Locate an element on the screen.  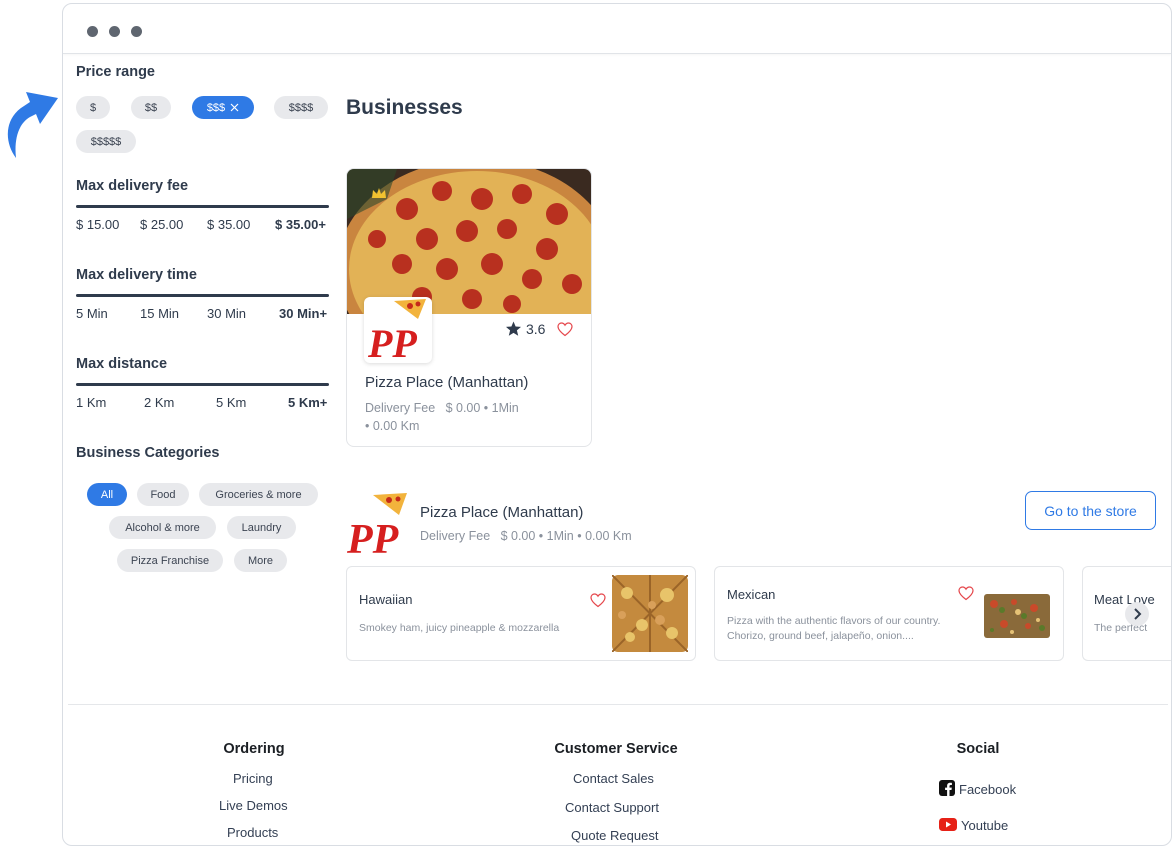
price-option: $$$$ is located at coordinates (301, 107).